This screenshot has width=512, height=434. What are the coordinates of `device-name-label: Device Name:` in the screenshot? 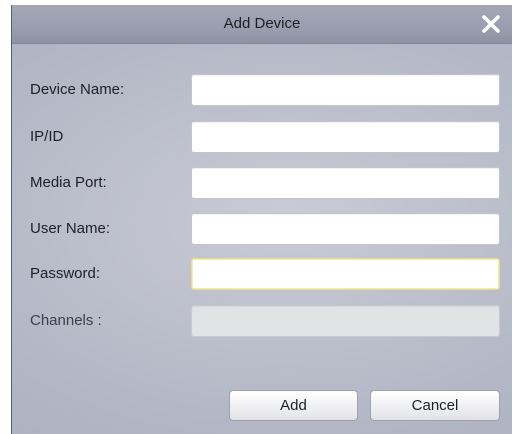 It's located at (77, 89).